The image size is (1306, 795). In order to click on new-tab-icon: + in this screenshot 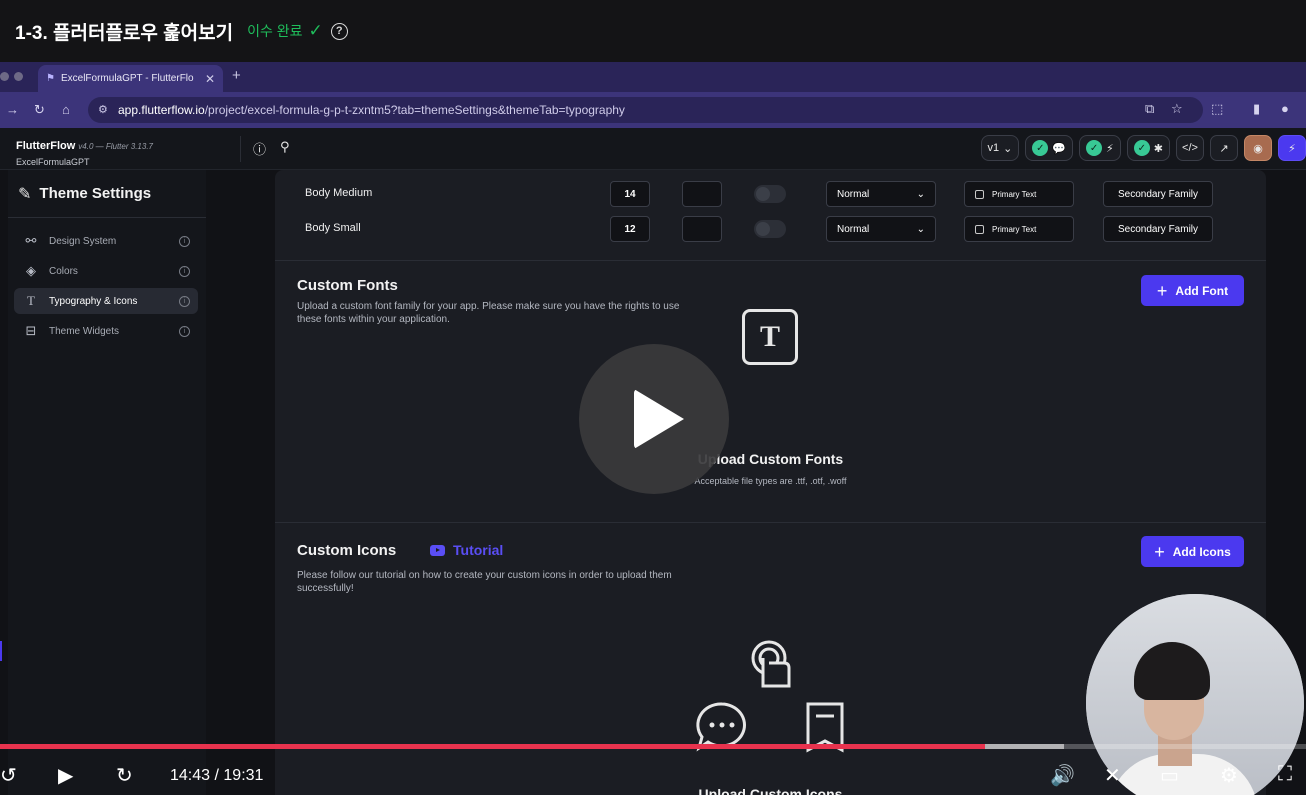, I will do `click(236, 75)`.